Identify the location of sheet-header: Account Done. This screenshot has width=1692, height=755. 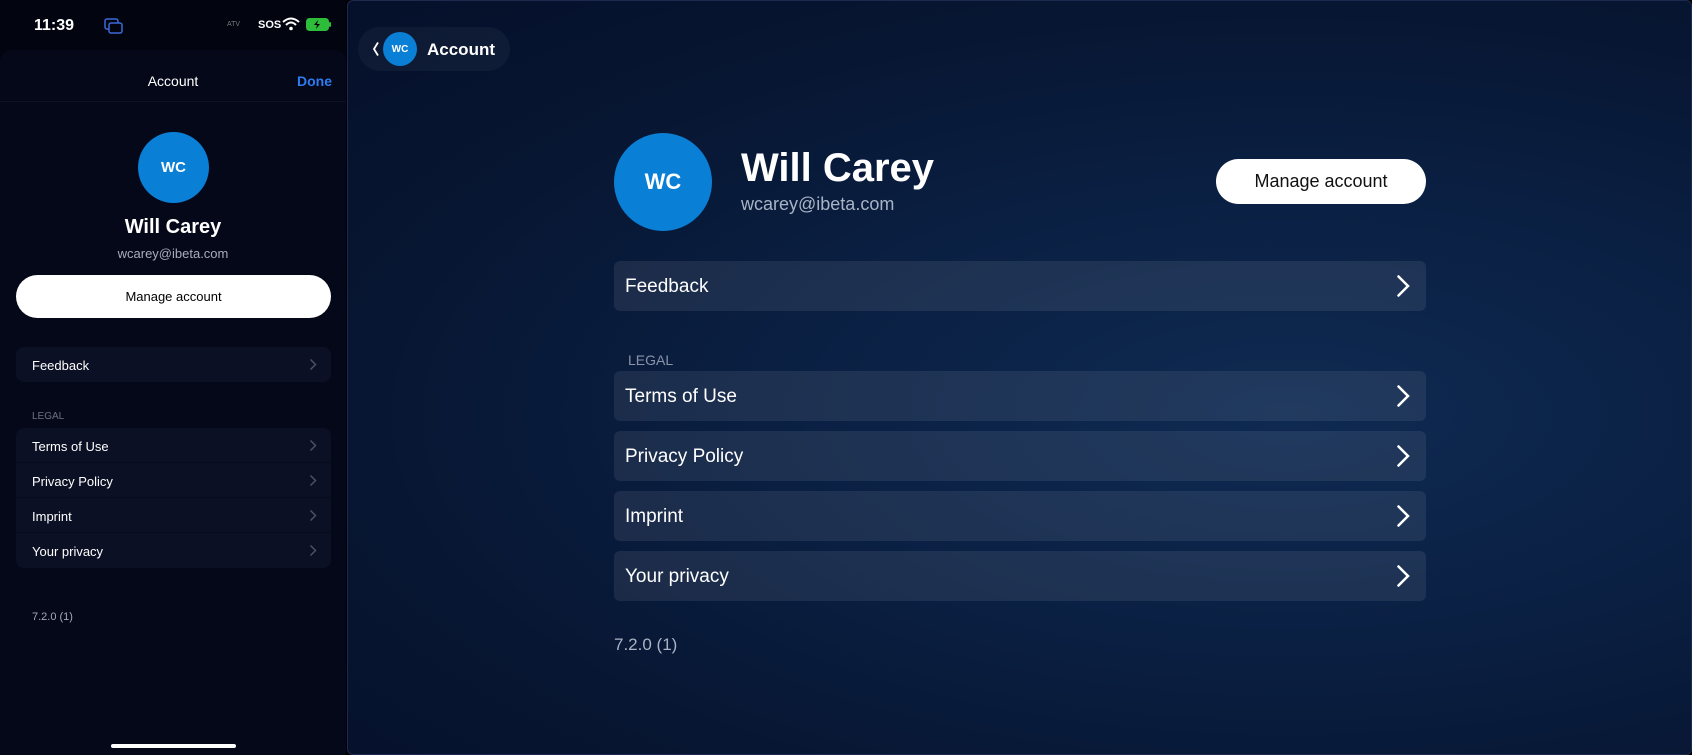
(173, 76).